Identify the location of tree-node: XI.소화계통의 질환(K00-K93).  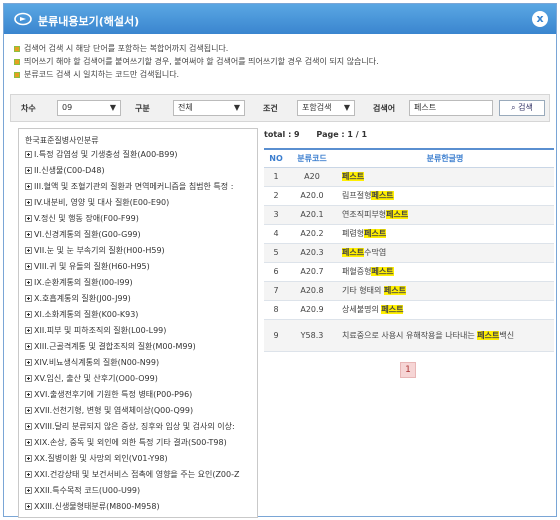
(81, 314).